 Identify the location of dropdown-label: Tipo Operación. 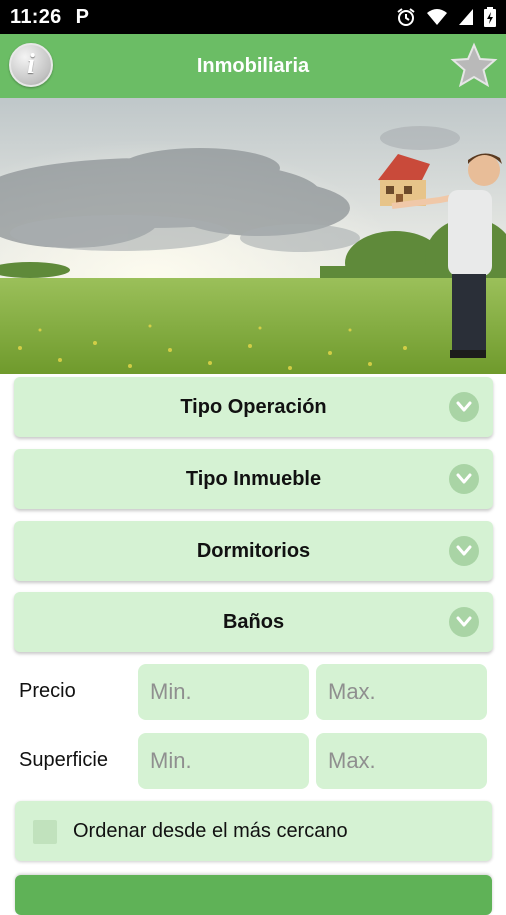
(253, 407).